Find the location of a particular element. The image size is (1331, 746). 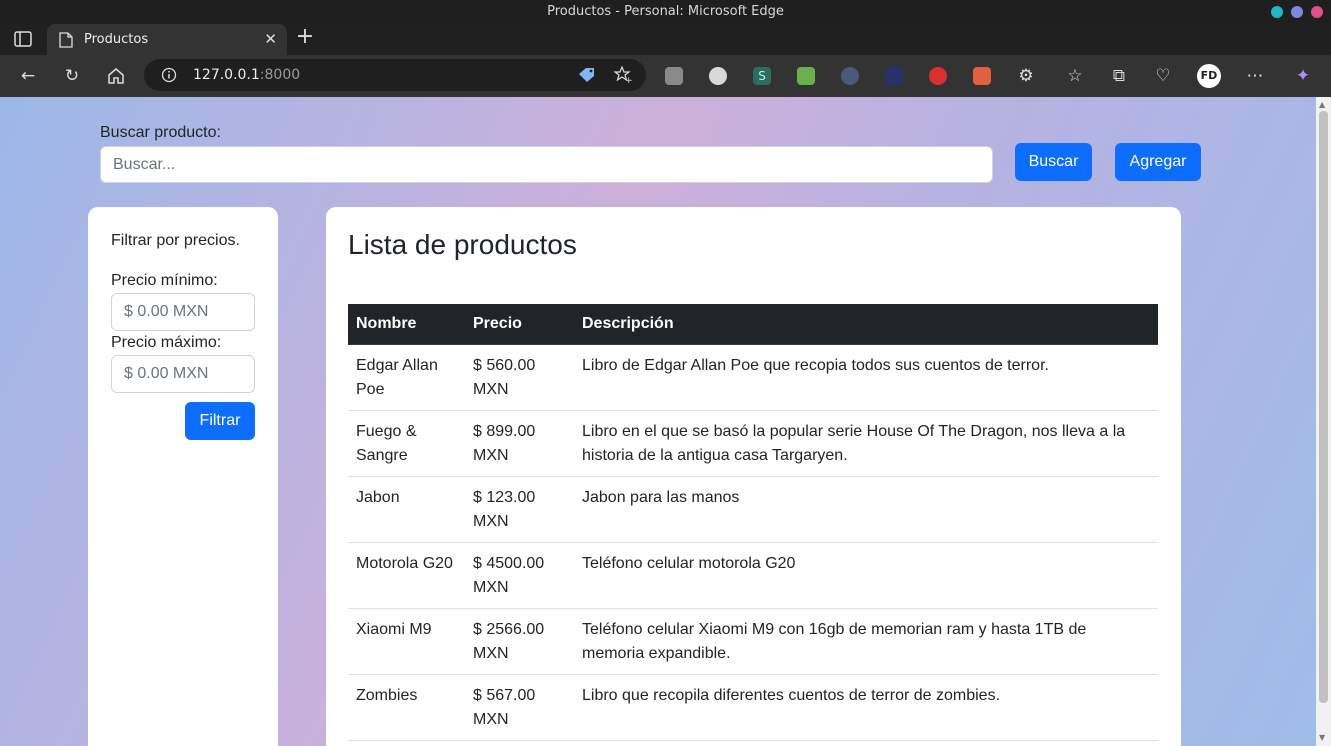

search-input is located at coordinates (546, 164).